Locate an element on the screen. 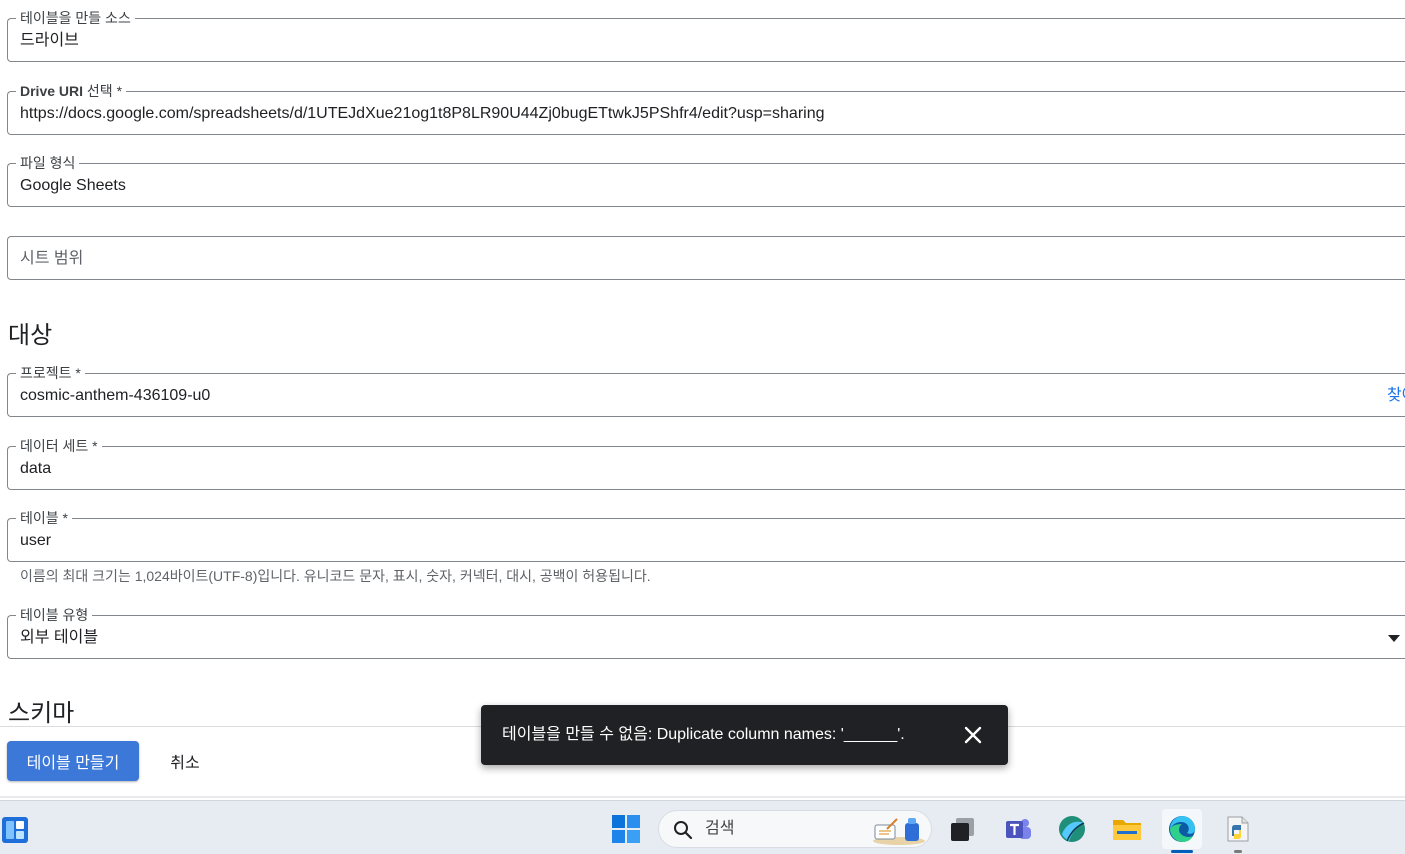 This screenshot has width=1405, height=854. browse-project-link: 찾아보기 is located at coordinates (1396, 396).